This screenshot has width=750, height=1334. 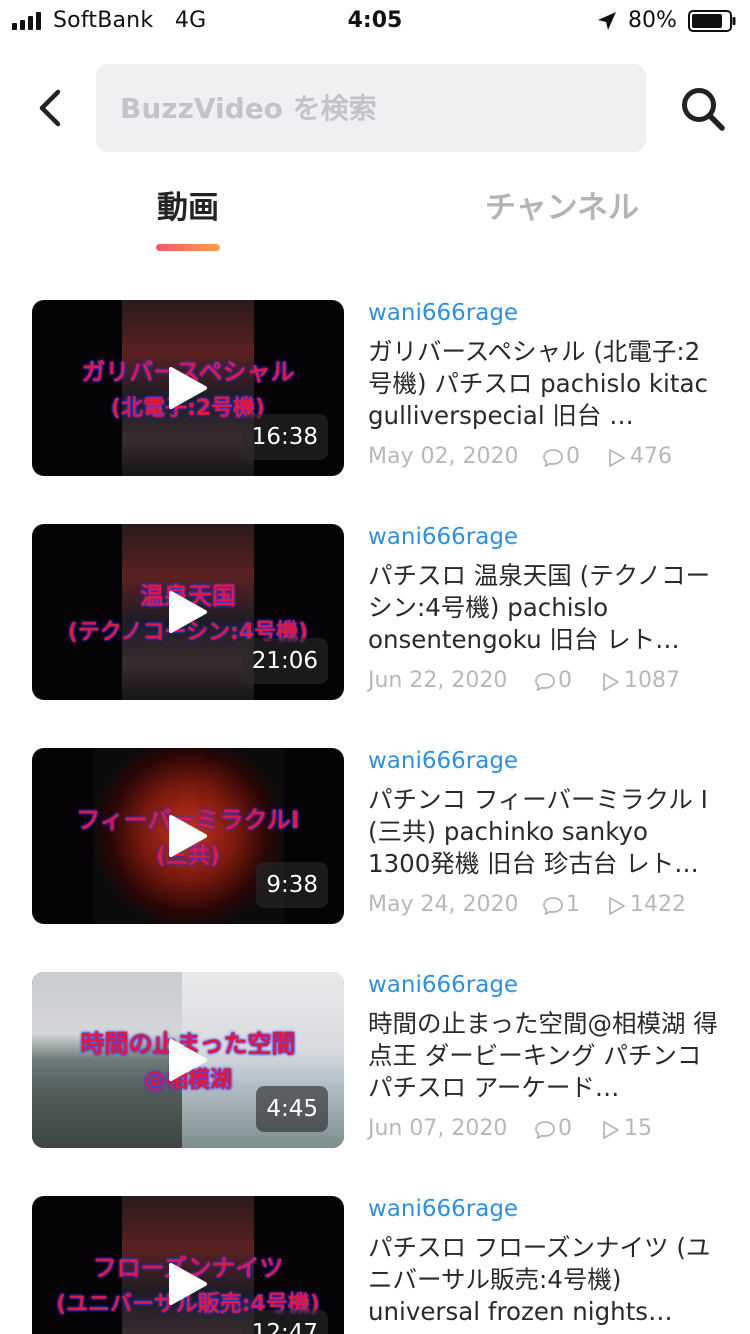 I want to click on play-count: 15, so click(x=638, y=1128).